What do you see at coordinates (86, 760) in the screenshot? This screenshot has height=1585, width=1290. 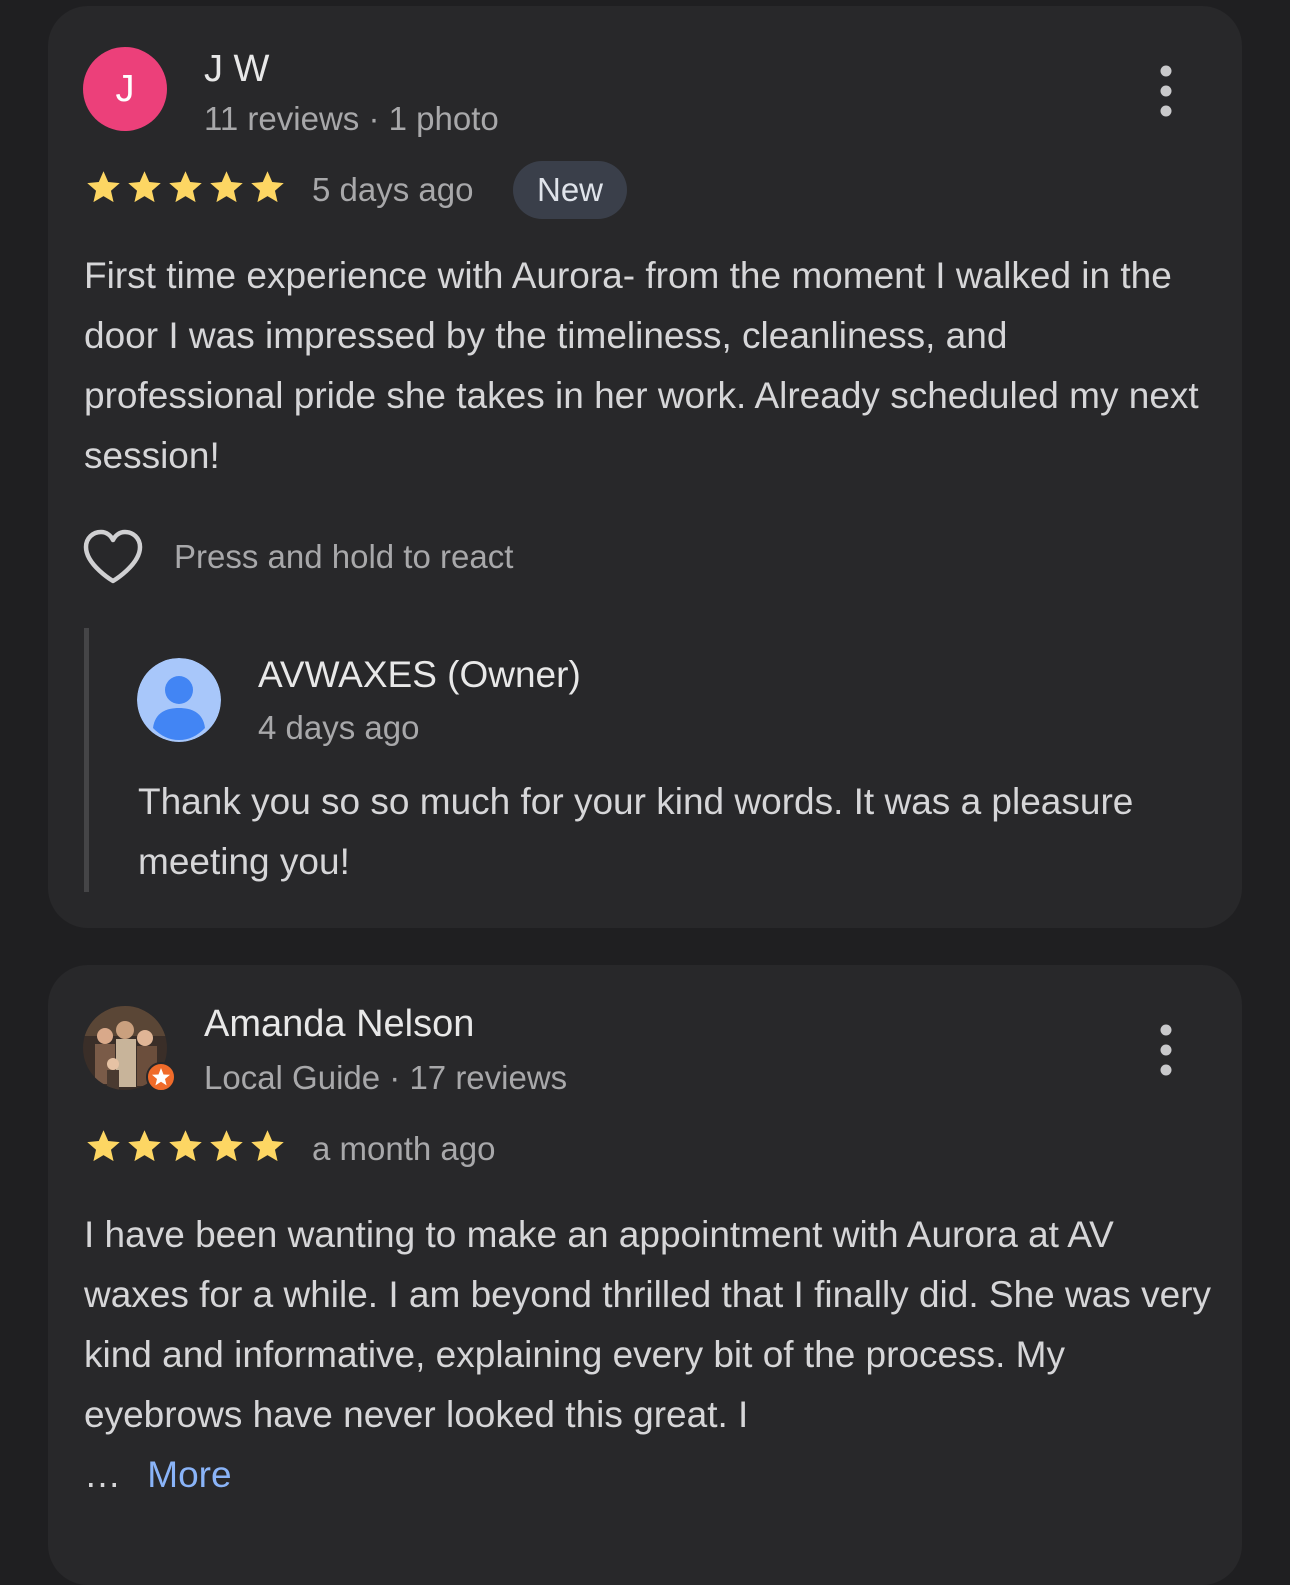 I see `reply-divider` at bounding box center [86, 760].